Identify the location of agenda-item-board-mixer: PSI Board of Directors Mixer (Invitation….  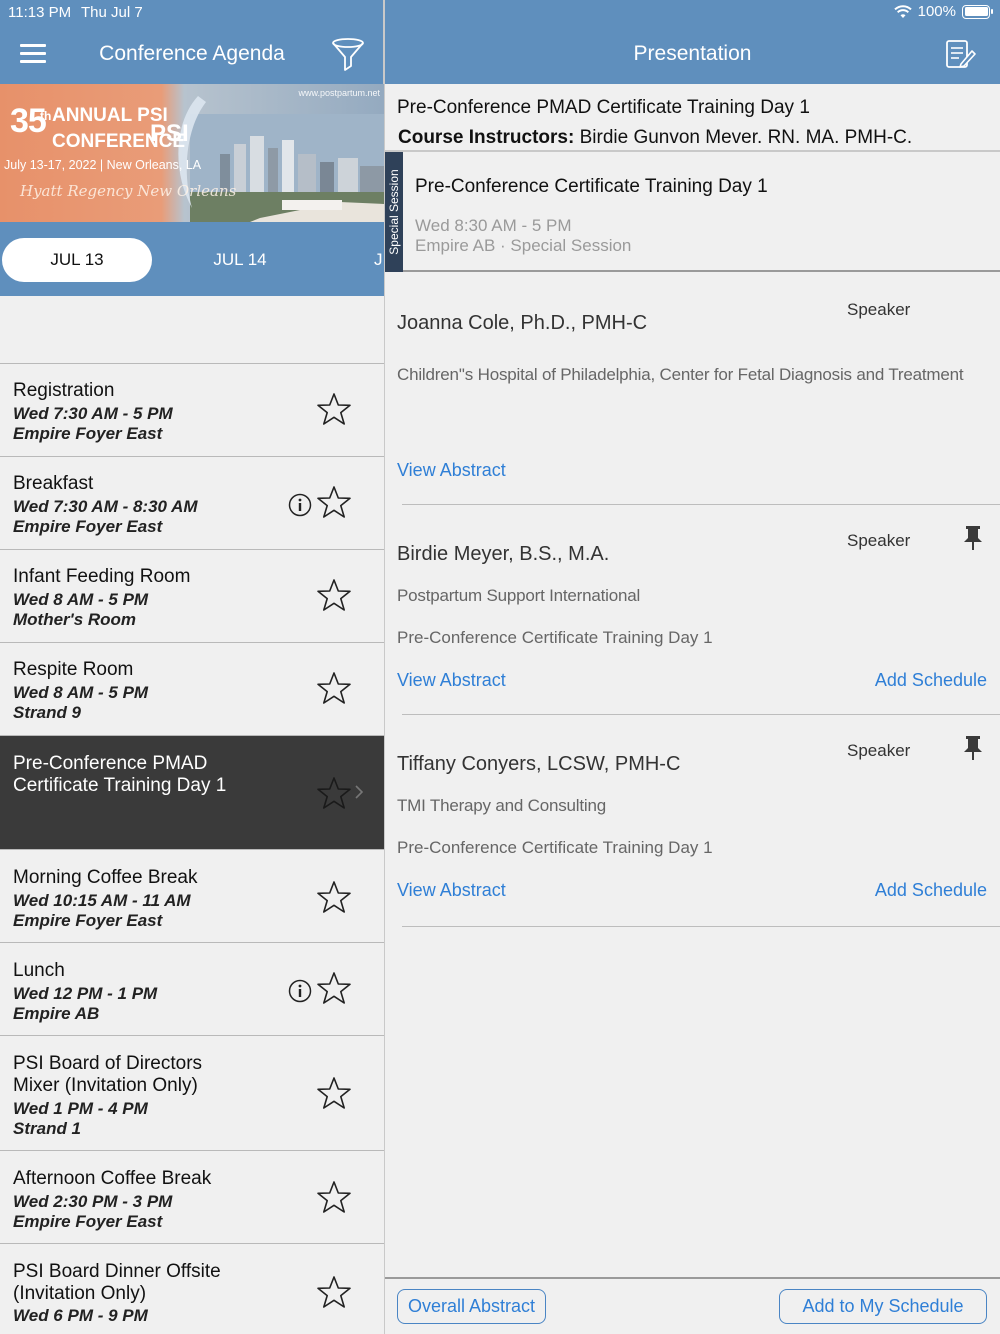
(192, 1093).